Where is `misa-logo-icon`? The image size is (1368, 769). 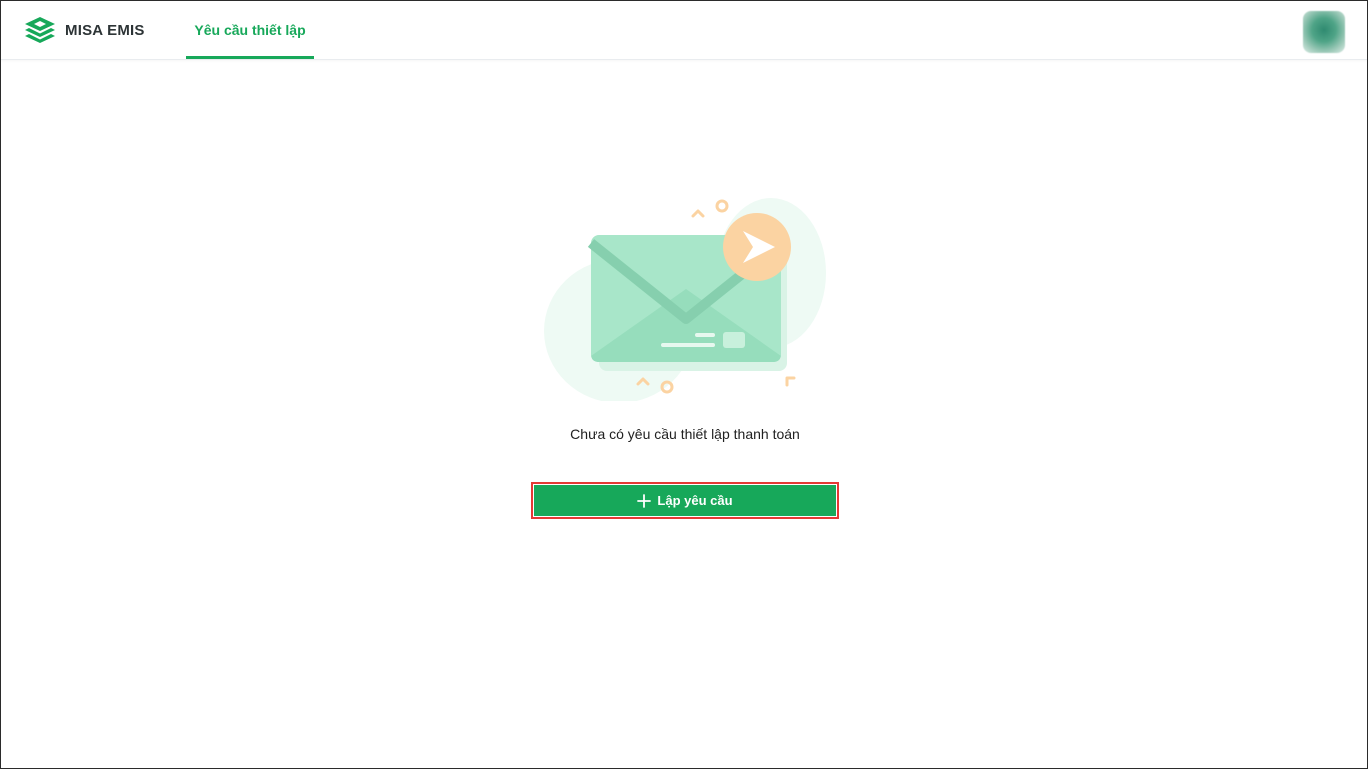 misa-logo-icon is located at coordinates (40, 30).